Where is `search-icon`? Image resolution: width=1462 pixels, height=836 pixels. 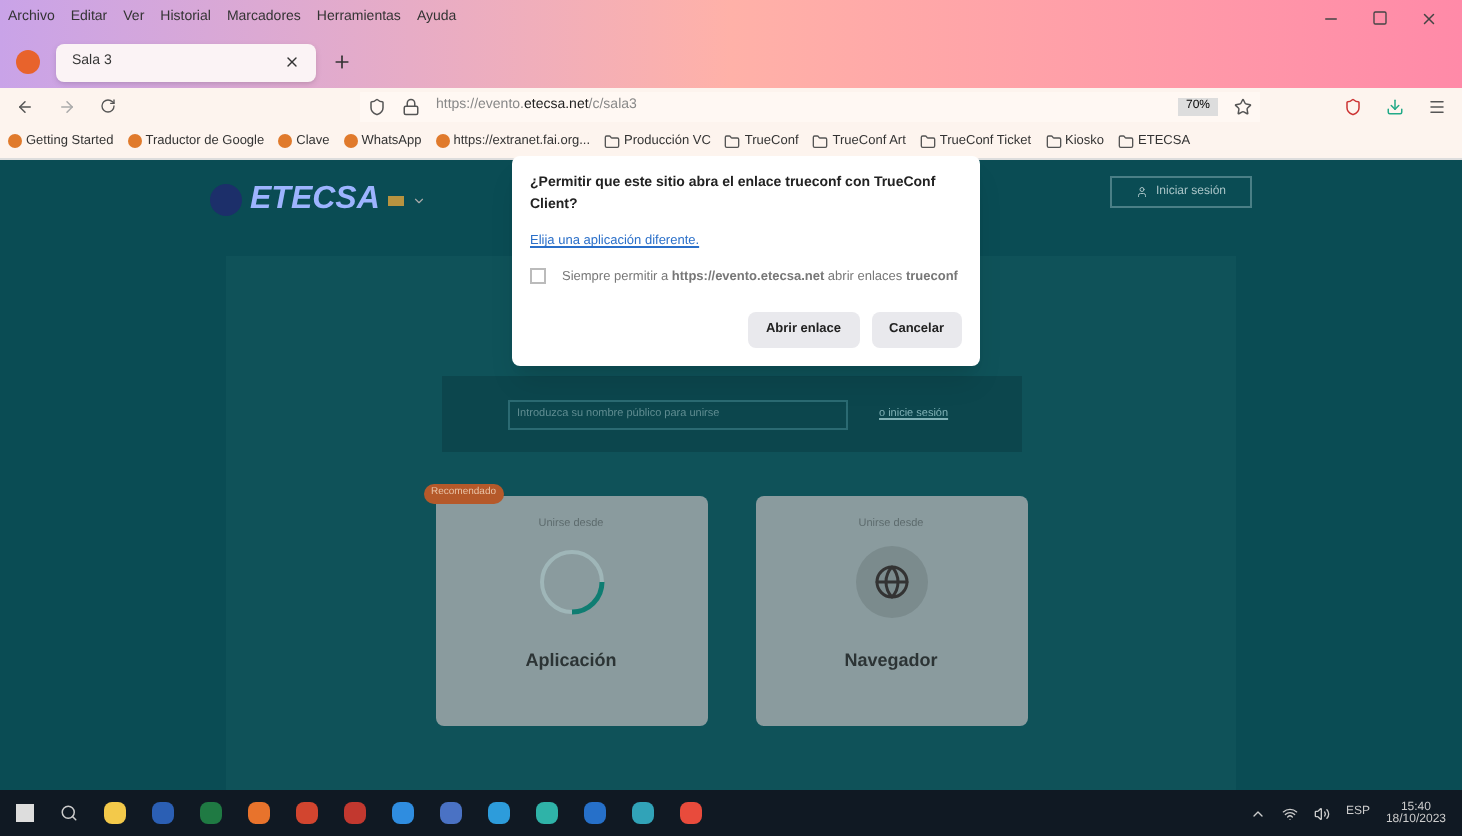 search-icon is located at coordinates (69, 813).